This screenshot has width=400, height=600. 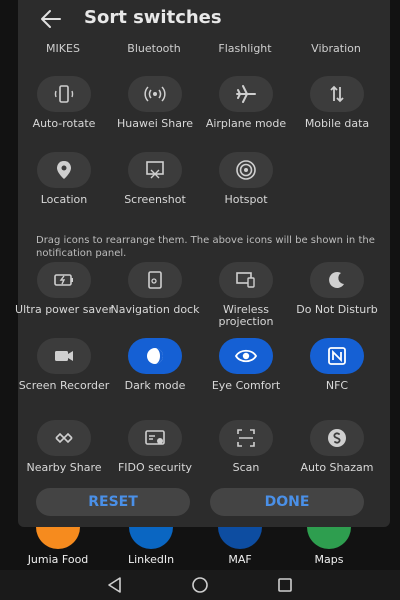 What do you see at coordinates (155, 374) in the screenshot?
I see `switch-dark-mode: Dark mode` at bounding box center [155, 374].